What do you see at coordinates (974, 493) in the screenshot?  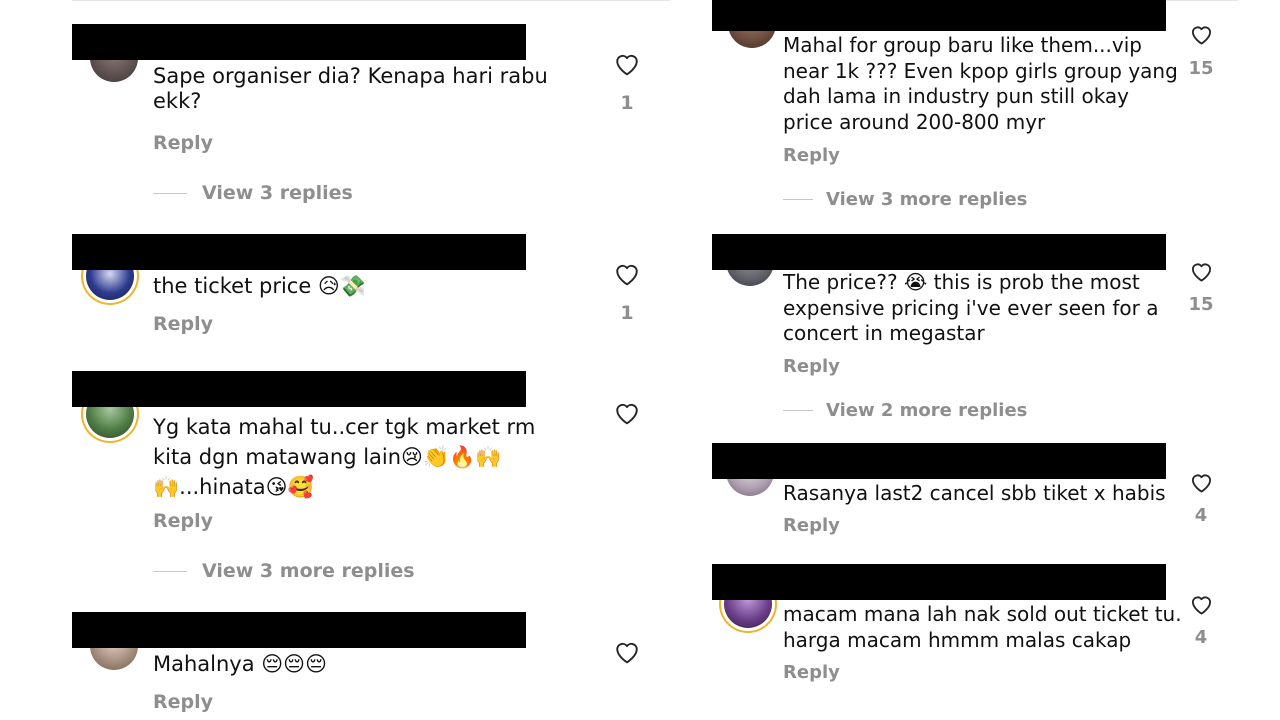 I see `comment-text: Rasanya last2 cancel sbb tiket x habis` at bounding box center [974, 493].